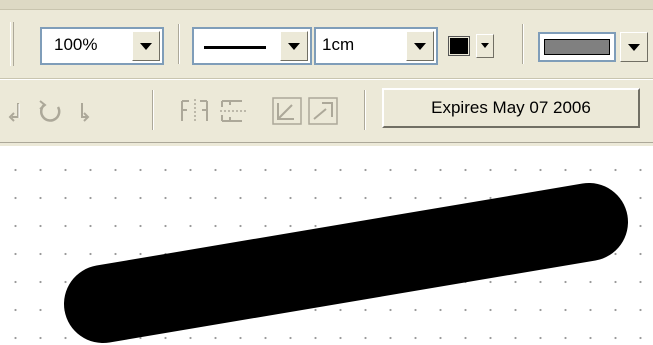 The width and height of the screenshot is (653, 345). I want to click on fill-color-frame, so click(577, 47).